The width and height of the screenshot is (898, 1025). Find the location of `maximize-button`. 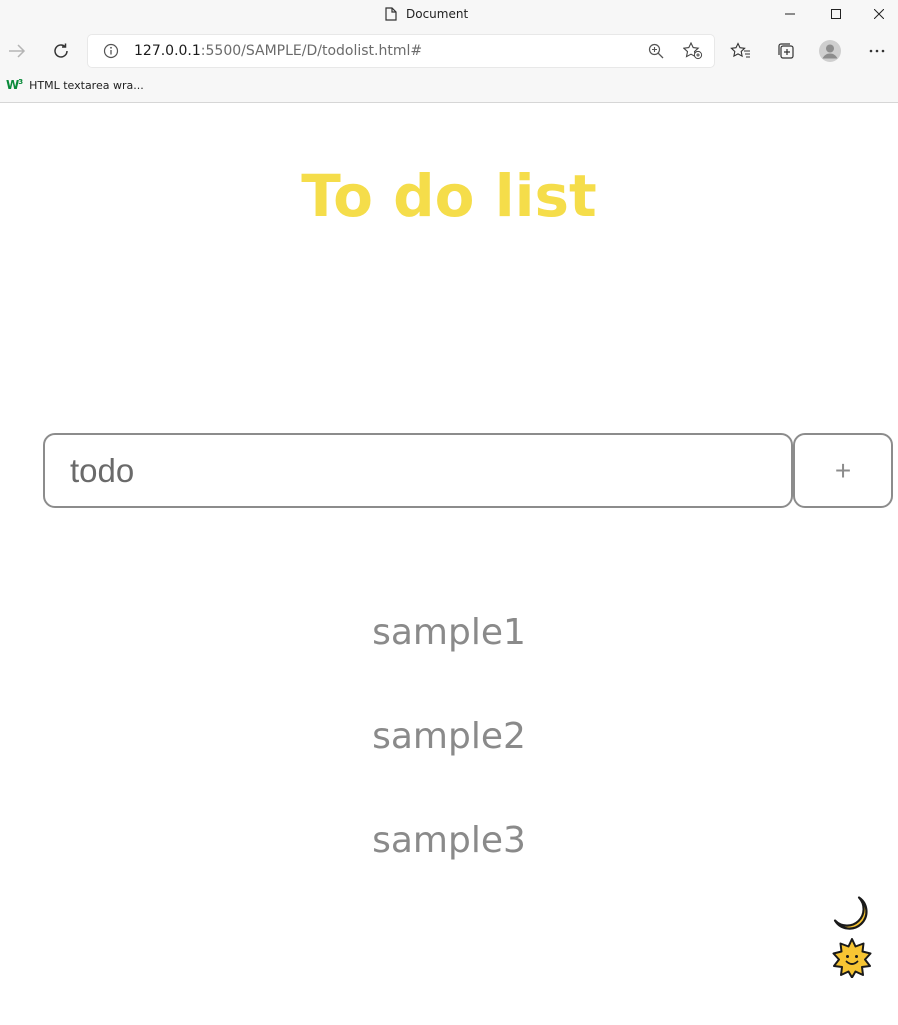

maximize-button is located at coordinates (836, 14).